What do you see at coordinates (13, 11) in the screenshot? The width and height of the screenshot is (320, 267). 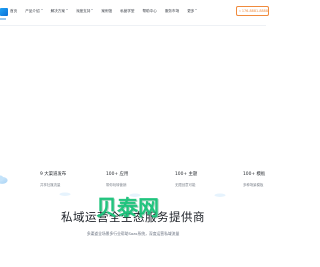 I see `nav-item: 首页` at bounding box center [13, 11].